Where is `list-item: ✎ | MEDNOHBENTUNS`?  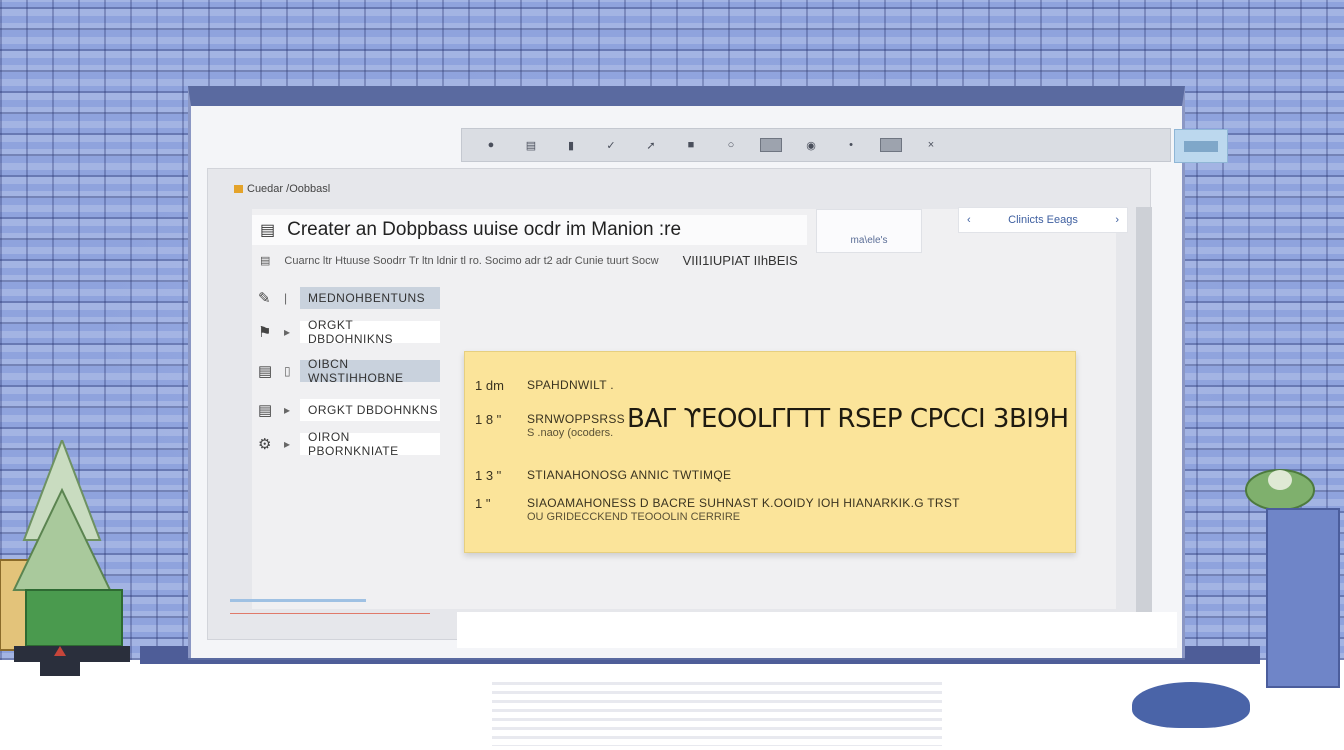
list-item: ✎ | MEDNOHBENTUNS is located at coordinates (349, 298).